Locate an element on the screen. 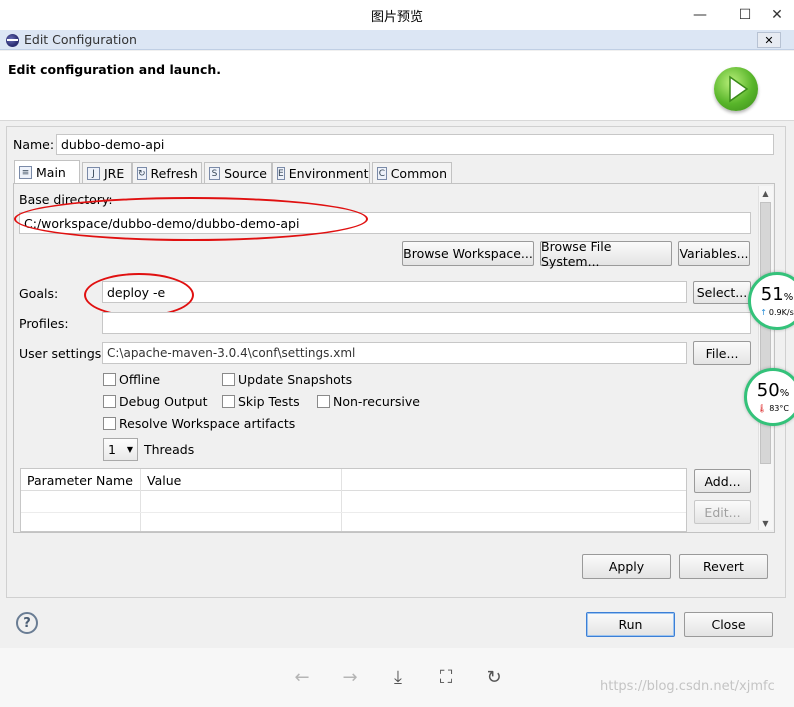 This screenshot has width=794, height=707. update-snapshots-label: Update Snapshots is located at coordinates (295, 379).